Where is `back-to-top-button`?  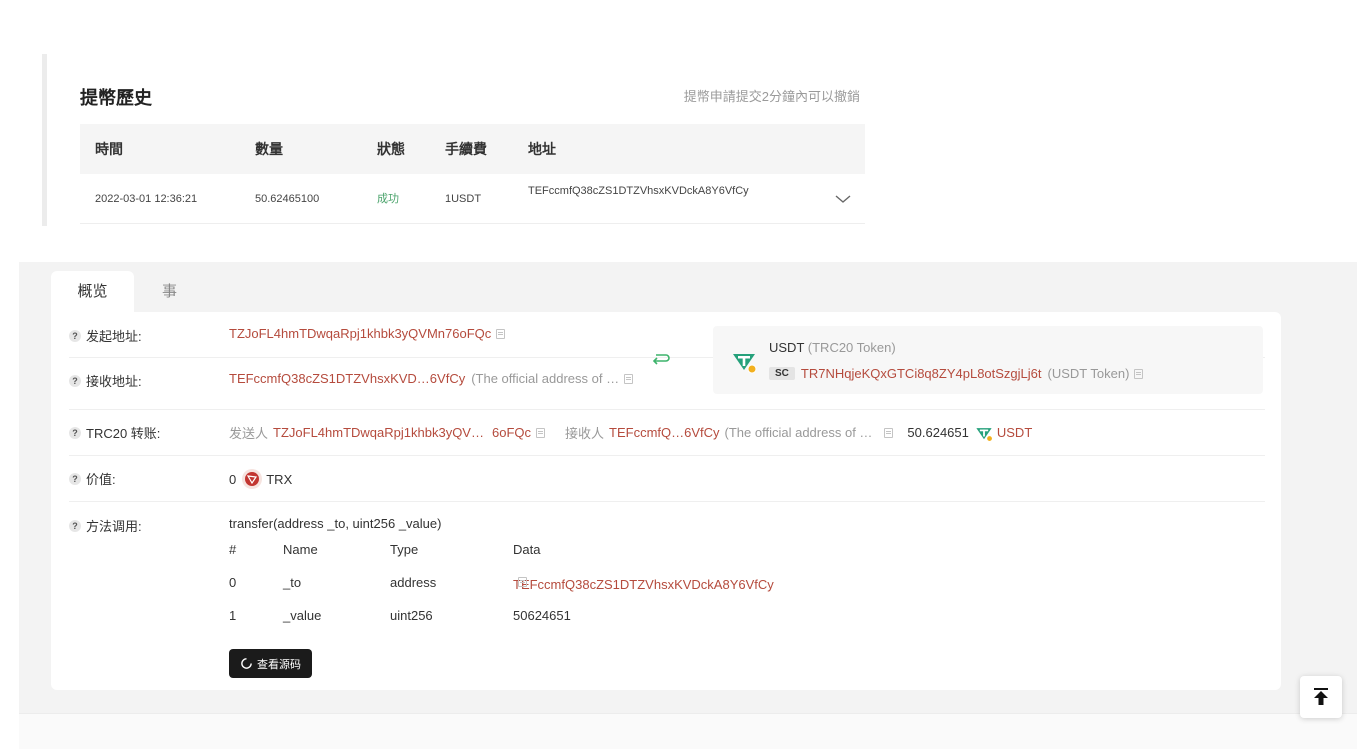 back-to-top-button is located at coordinates (1321, 697).